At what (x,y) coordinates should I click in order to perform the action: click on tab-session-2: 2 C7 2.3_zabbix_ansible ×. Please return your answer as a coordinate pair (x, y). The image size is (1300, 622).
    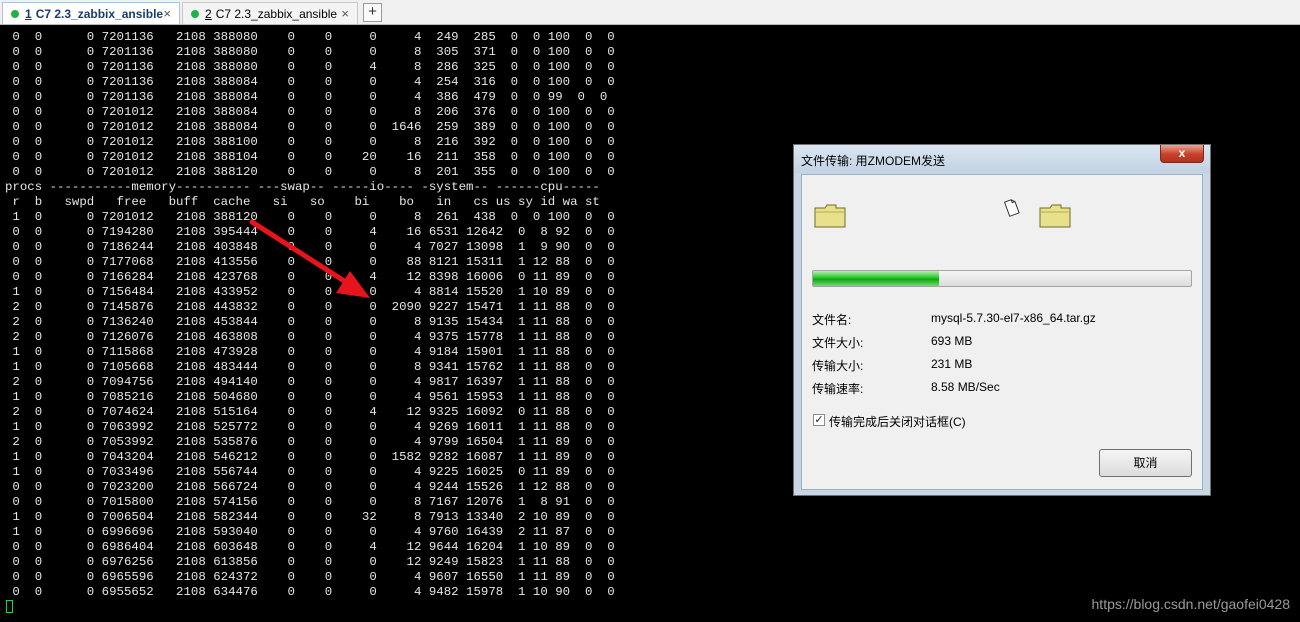
    Looking at the image, I should click on (270, 13).